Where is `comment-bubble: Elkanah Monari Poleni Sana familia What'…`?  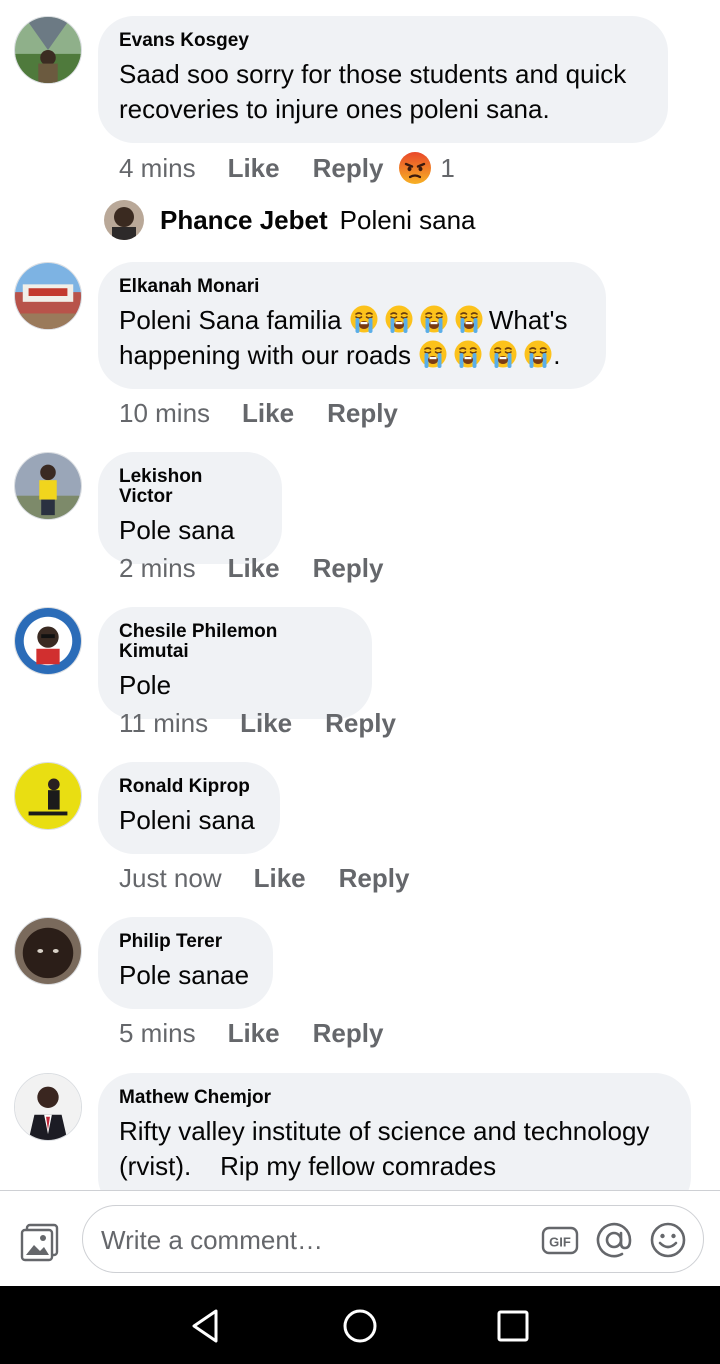 comment-bubble: Elkanah Monari Poleni Sana familia What'… is located at coordinates (352, 325).